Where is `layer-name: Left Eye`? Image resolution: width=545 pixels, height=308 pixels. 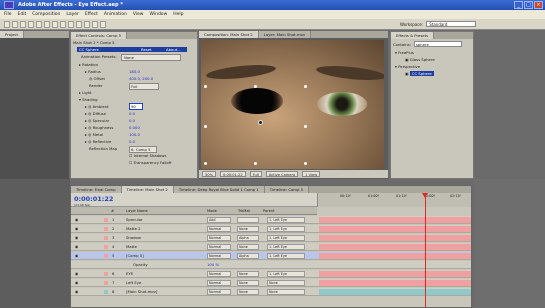
layer-name: Left Eye is located at coordinates (133, 283).